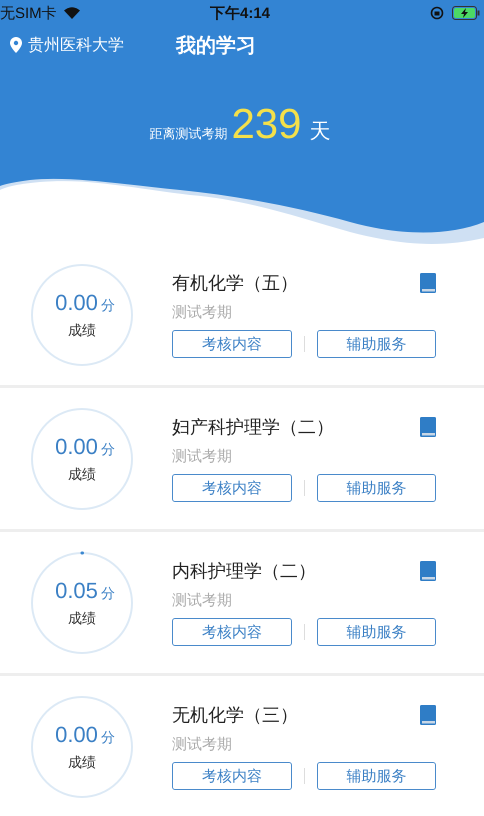 The height and width of the screenshot is (816, 484). What do you see at coordinates (244, 571) in the screenshot?
I see `course-name: 内科护理学（二）` at bounding box center [244, 571].